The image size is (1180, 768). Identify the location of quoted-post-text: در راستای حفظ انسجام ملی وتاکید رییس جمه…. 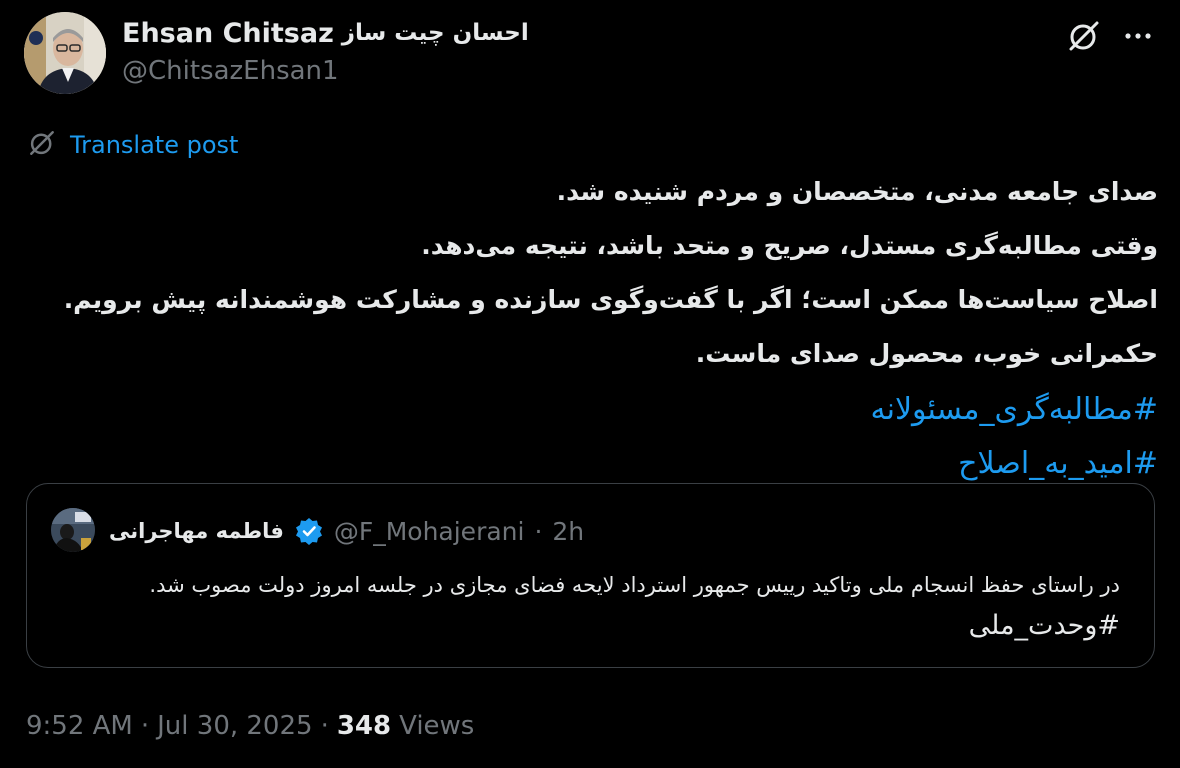
(634, 585).